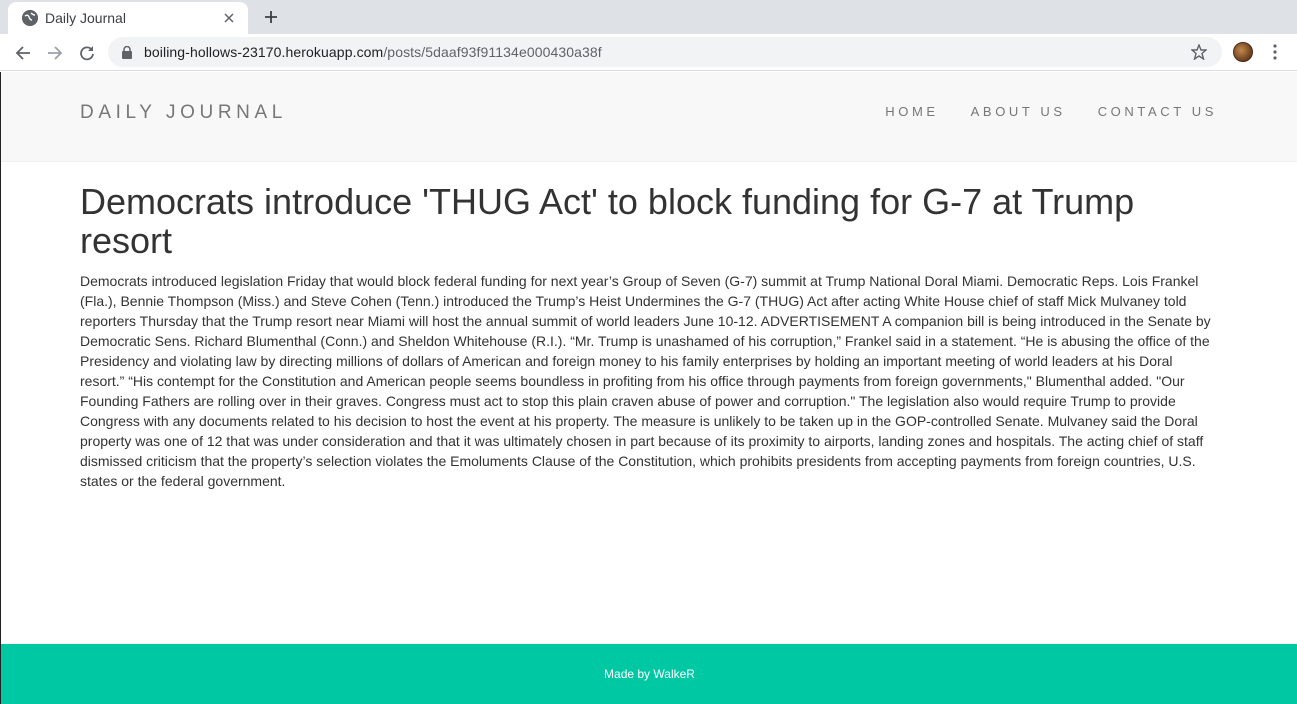 The width and height of the screenshot is (1297, 704). Describe the element at coordinates (648, 17) in the screenshot. I see `browser-tab-bar: Daily Journal` at that location.